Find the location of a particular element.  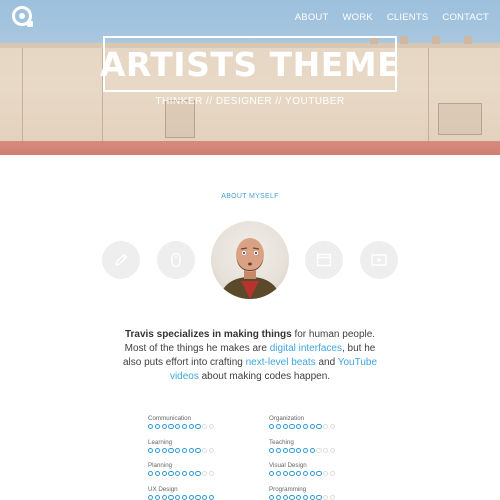

wall-stripe is located at coordinates (250, 148).